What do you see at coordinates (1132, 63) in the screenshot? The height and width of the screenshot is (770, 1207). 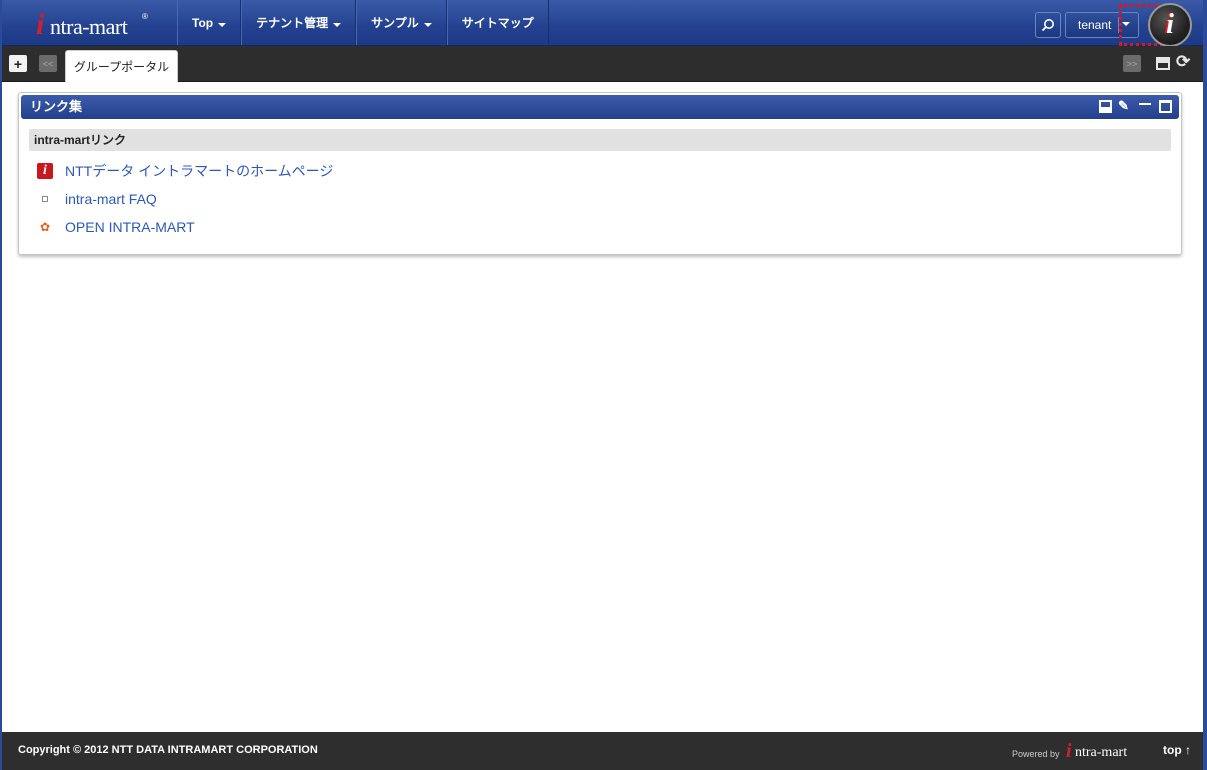 I see `scroll-tabs-right-button: >>` at bounding box center [1132, 63].